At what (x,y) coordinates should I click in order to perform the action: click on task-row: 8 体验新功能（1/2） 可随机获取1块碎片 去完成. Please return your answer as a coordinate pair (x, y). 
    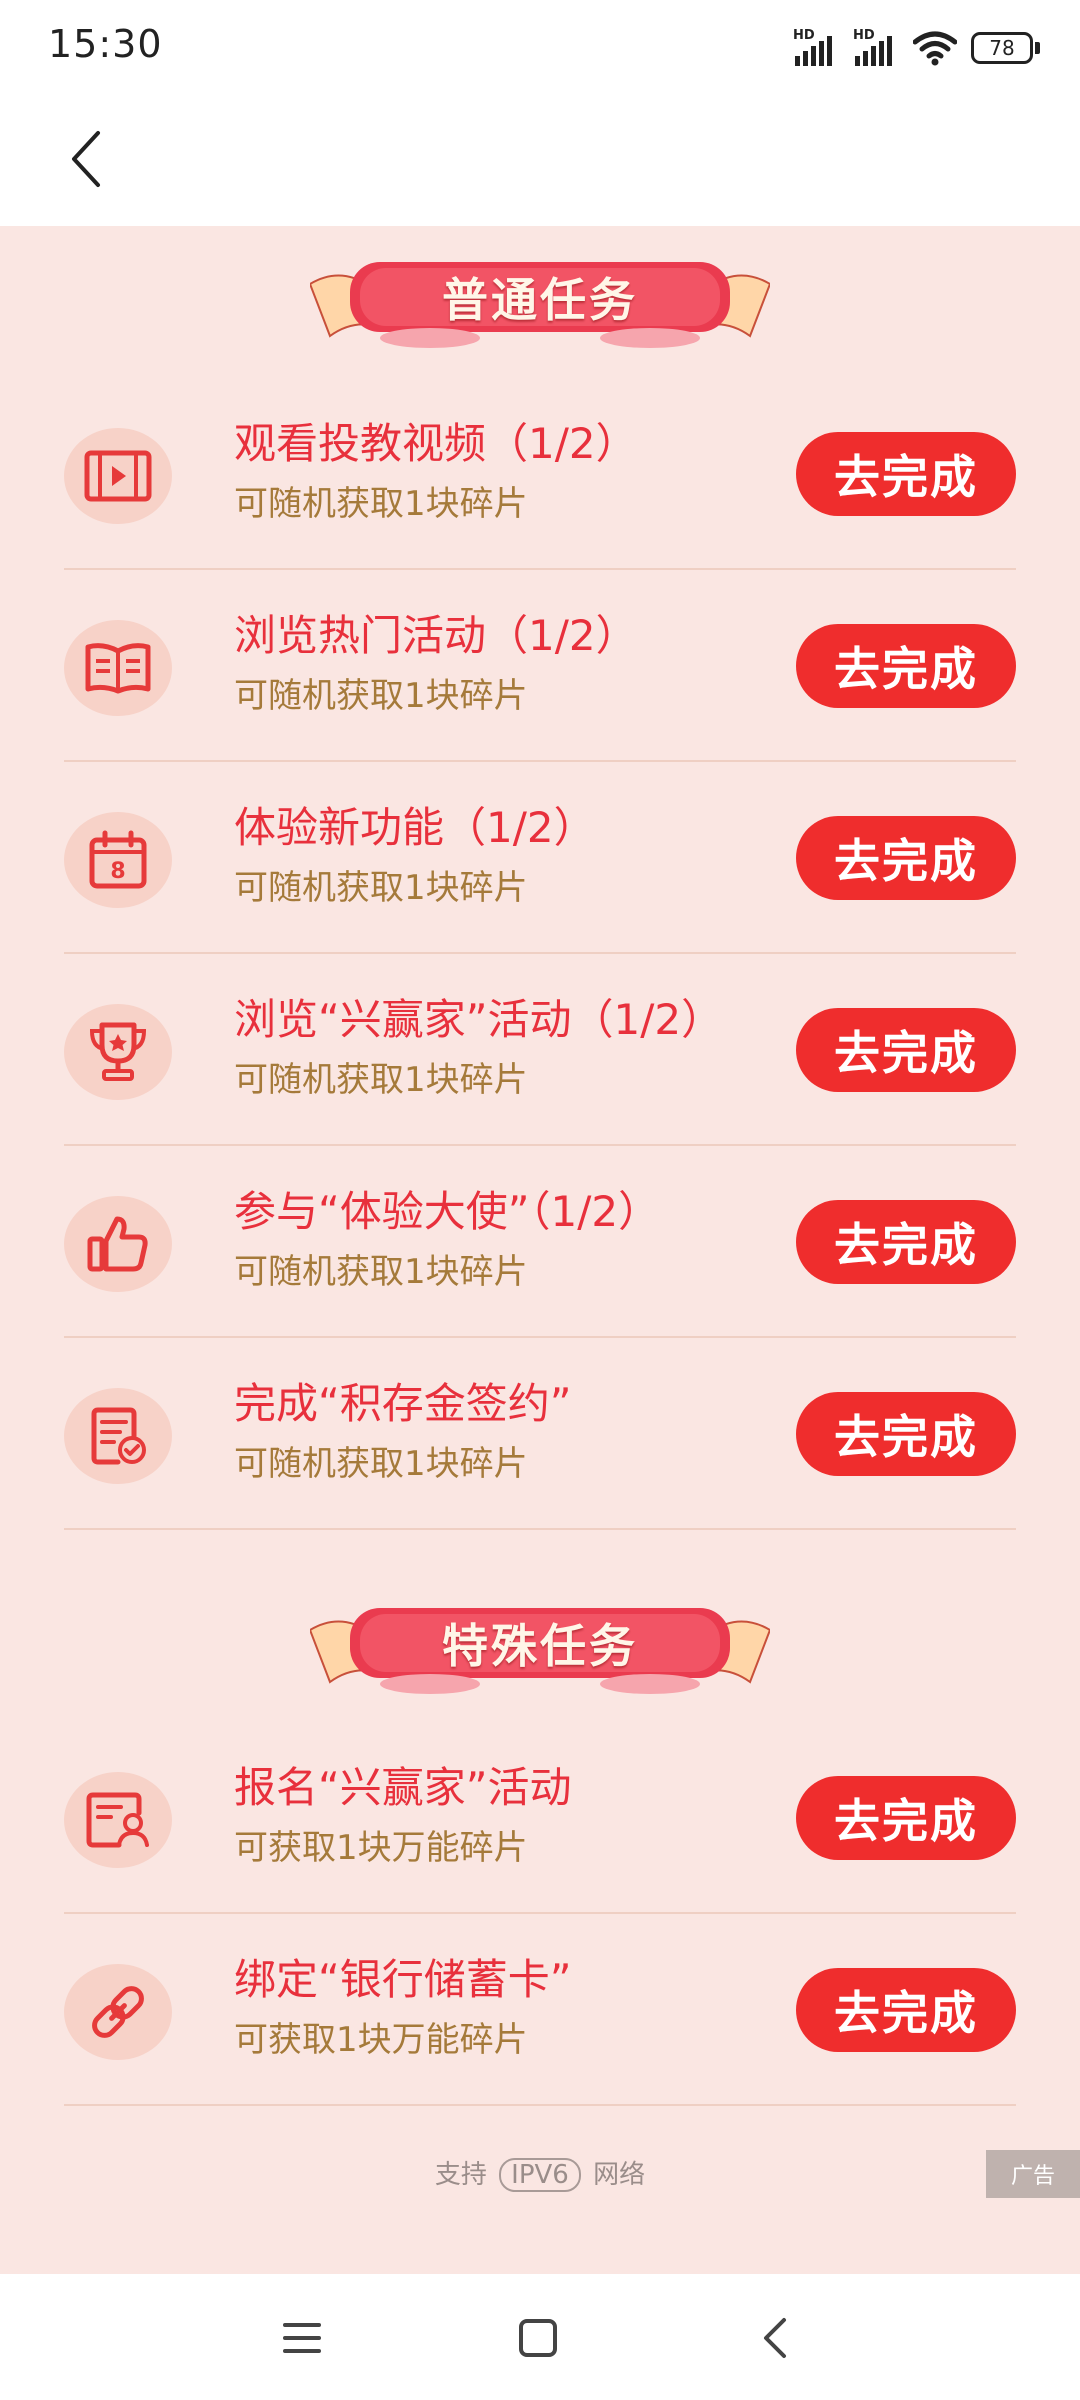
    Looking at the image, I should click on (540, 858).